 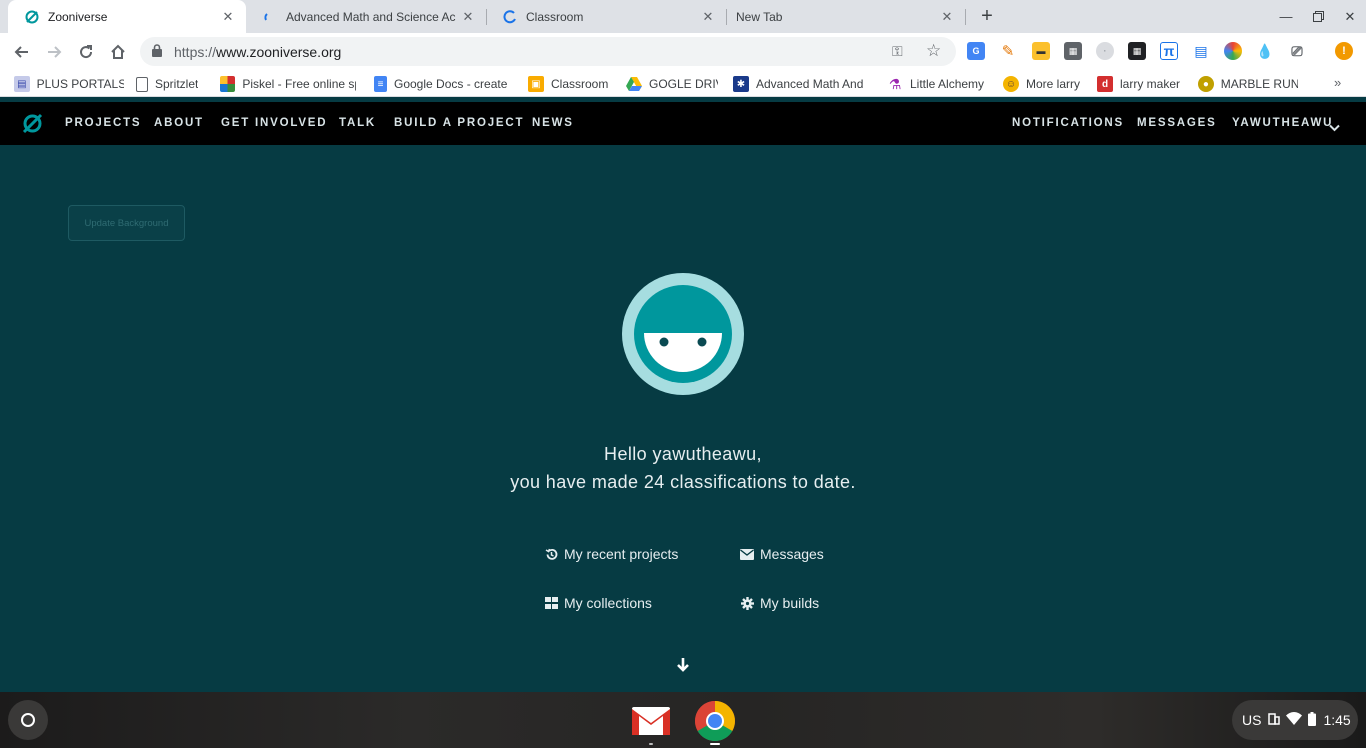 What do you see at coordinates (86, 52) in the screenshot?
I see `reload-icon` at bounding box center [86, 52].